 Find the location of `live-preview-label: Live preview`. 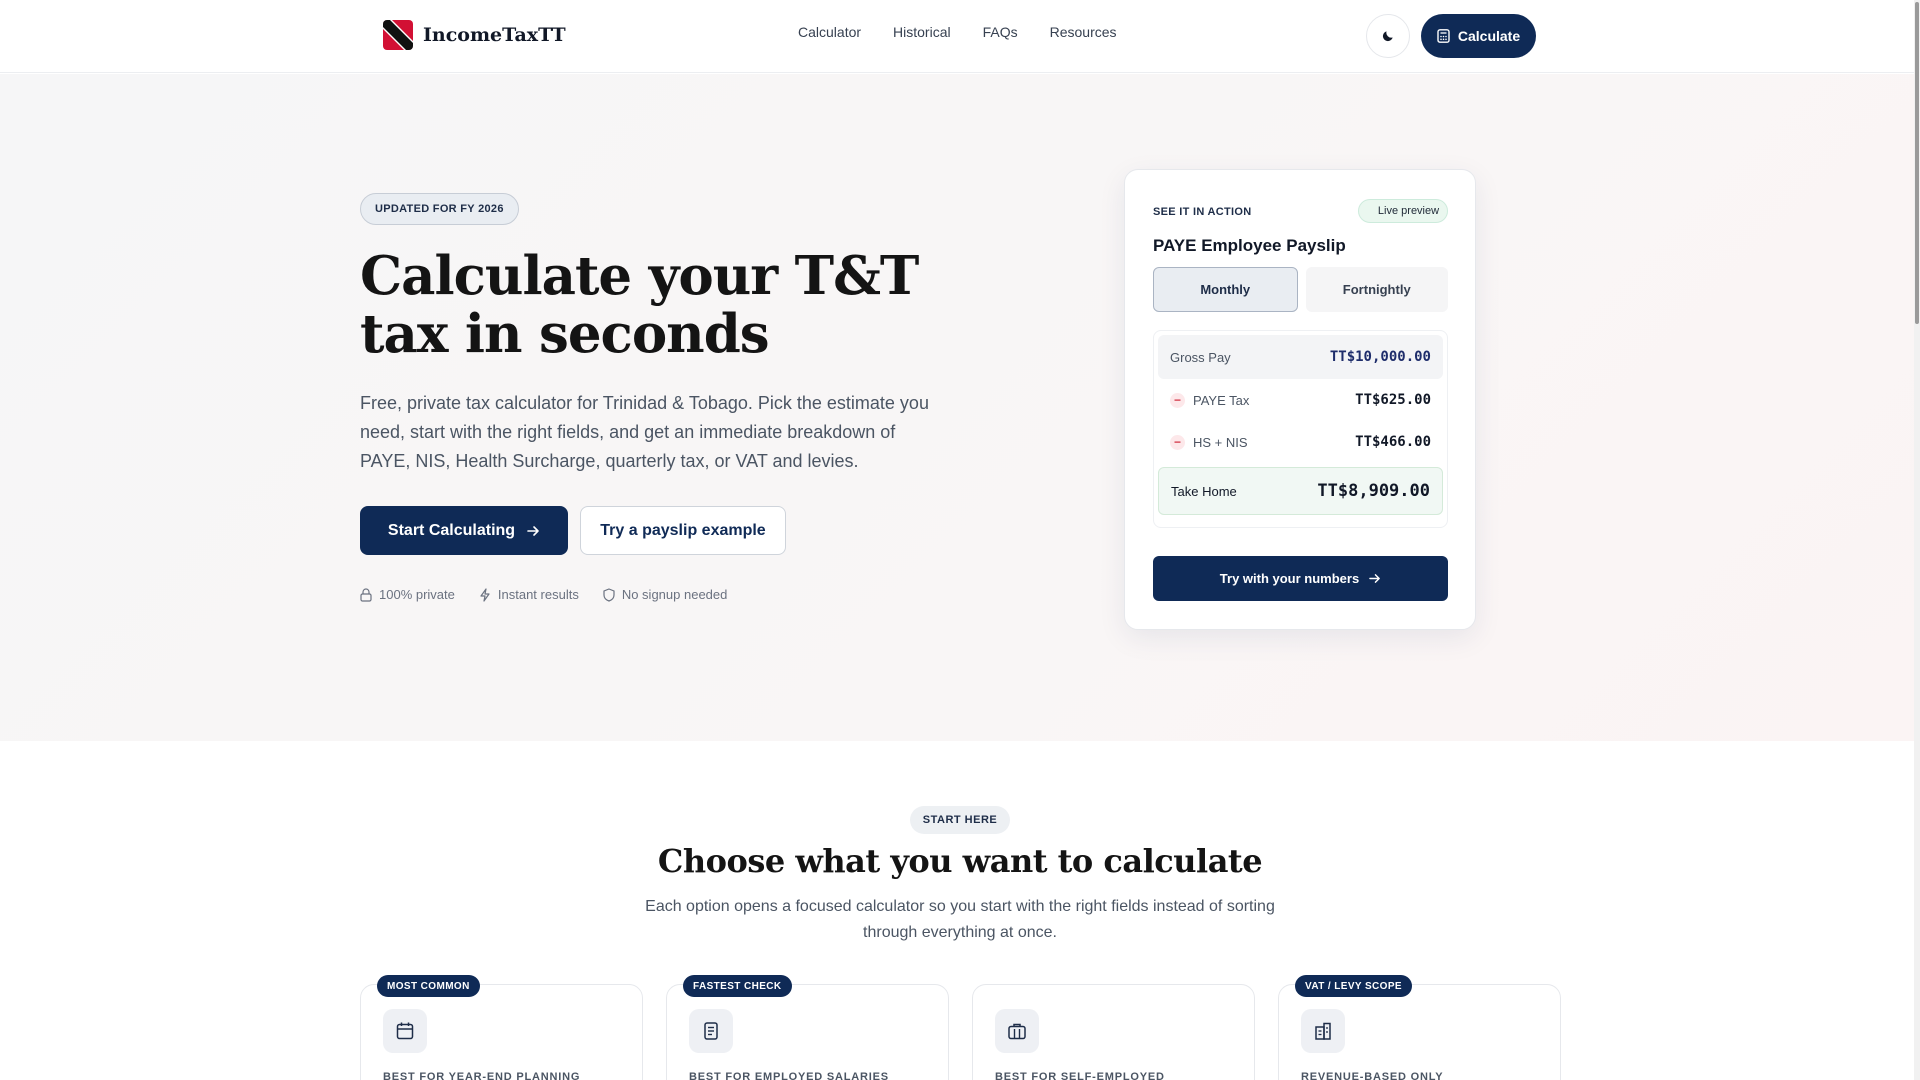

live-preview-label: Live preview is located at coordinates (1408, 211).